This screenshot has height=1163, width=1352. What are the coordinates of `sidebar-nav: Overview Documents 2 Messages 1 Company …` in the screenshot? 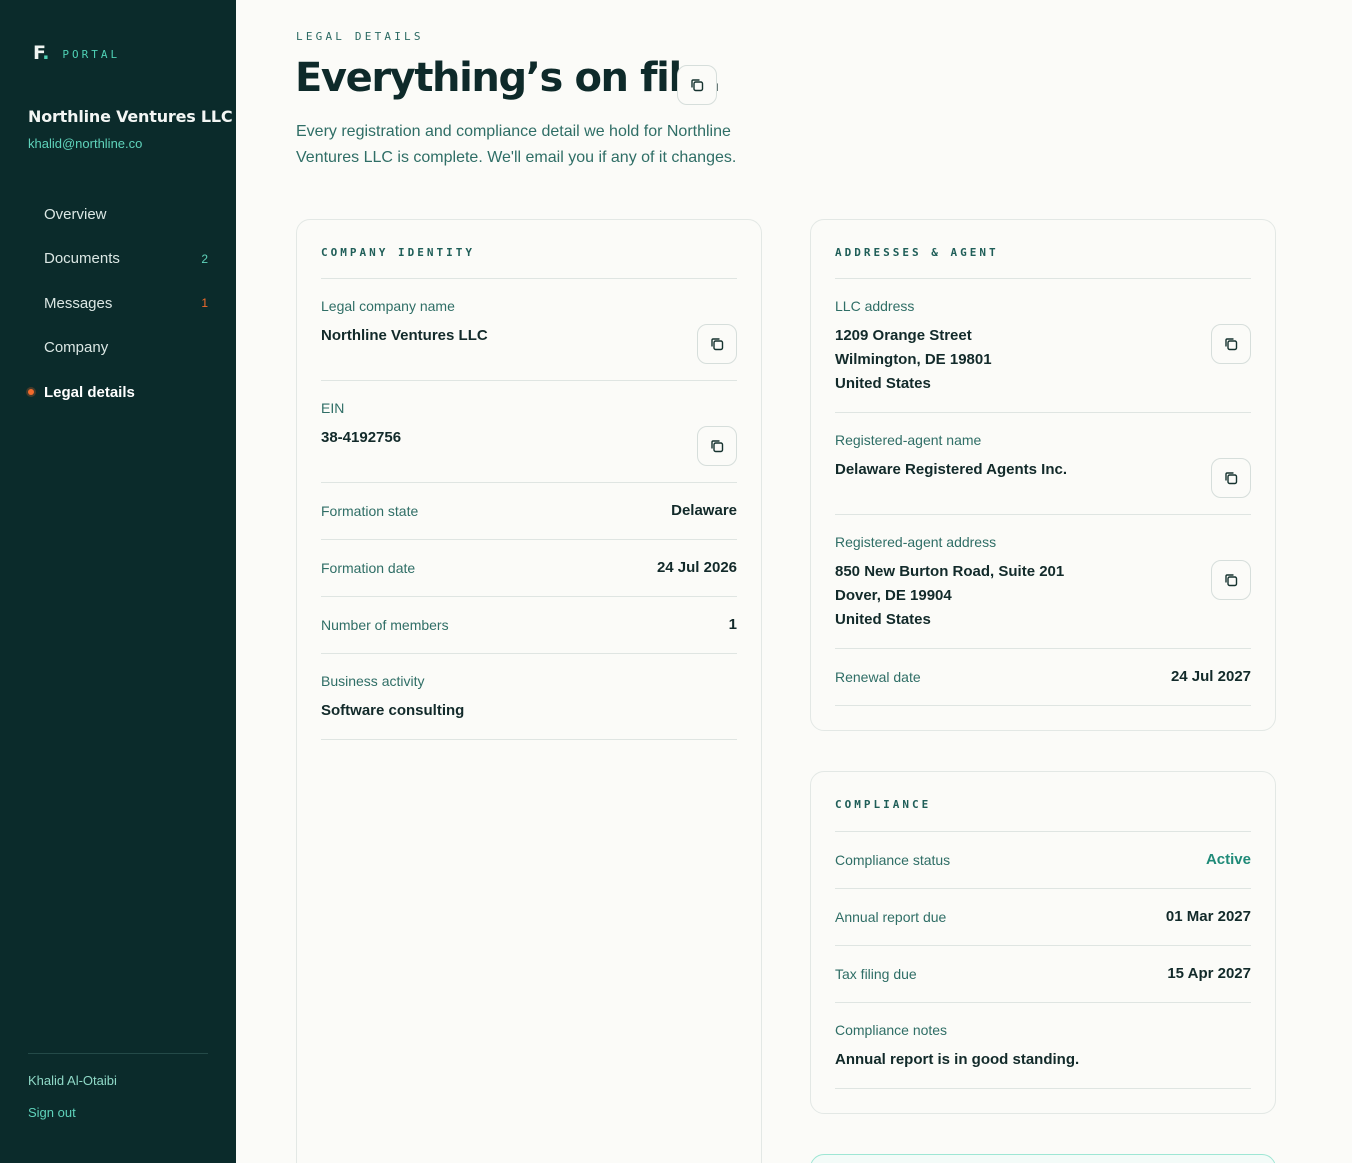 It's located at (118, 303).